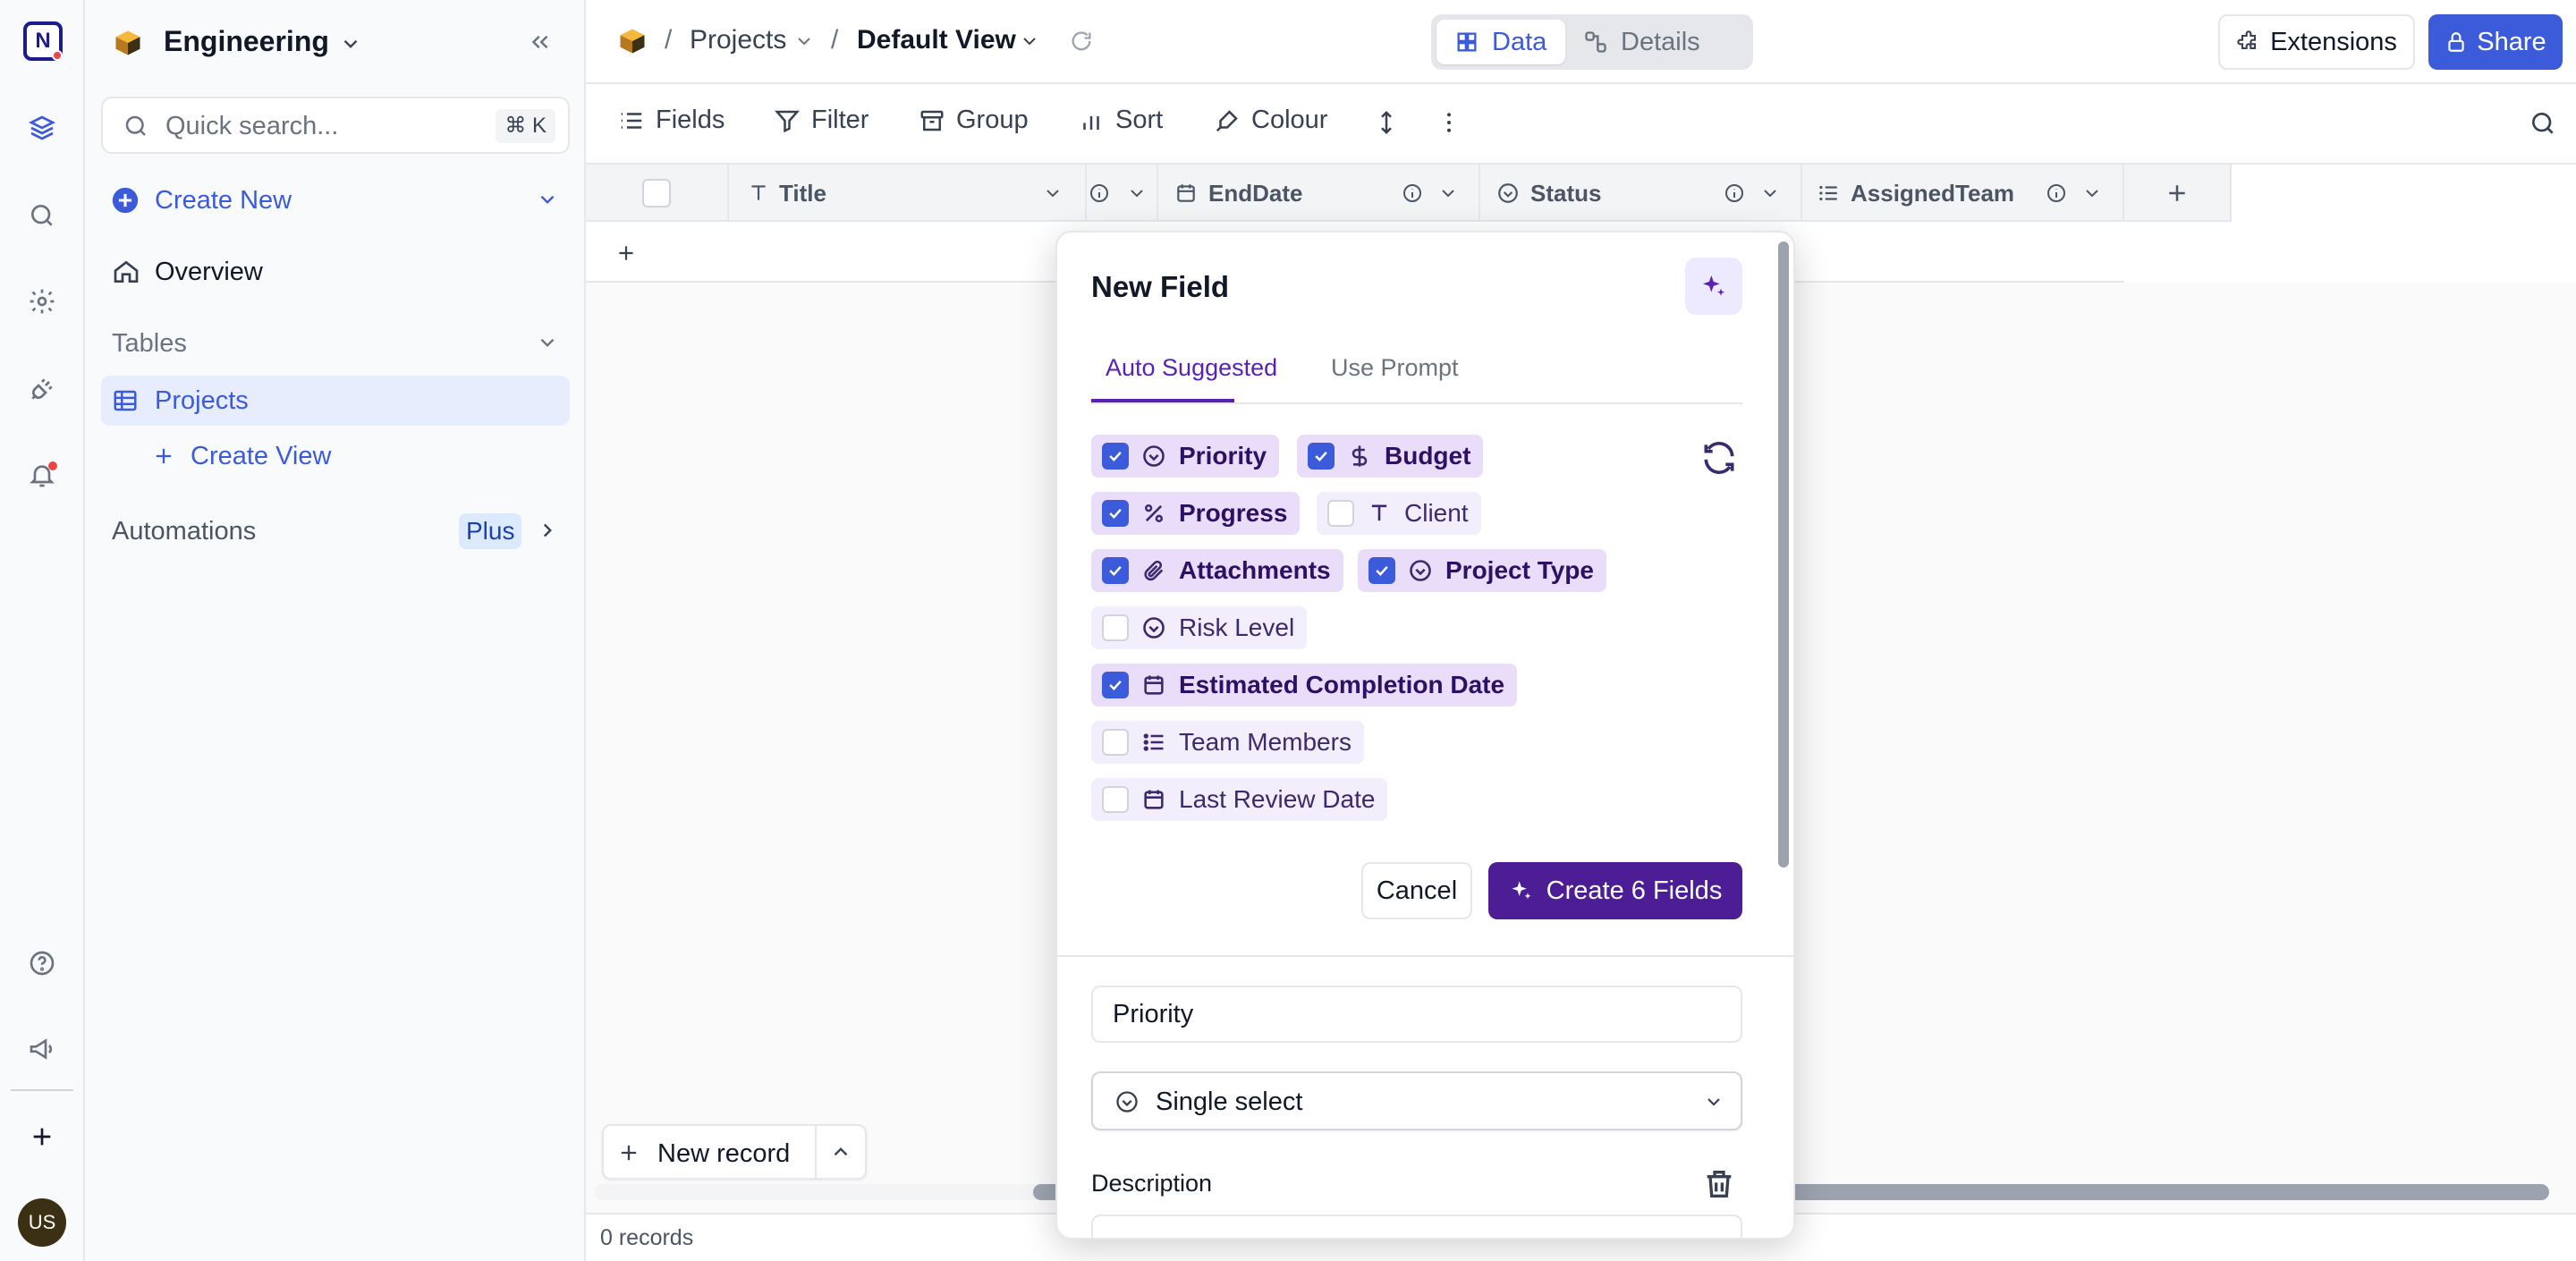  Describe the element at coordinates (1081, 41) in the screenshot. I see `reload-icon` at that location.